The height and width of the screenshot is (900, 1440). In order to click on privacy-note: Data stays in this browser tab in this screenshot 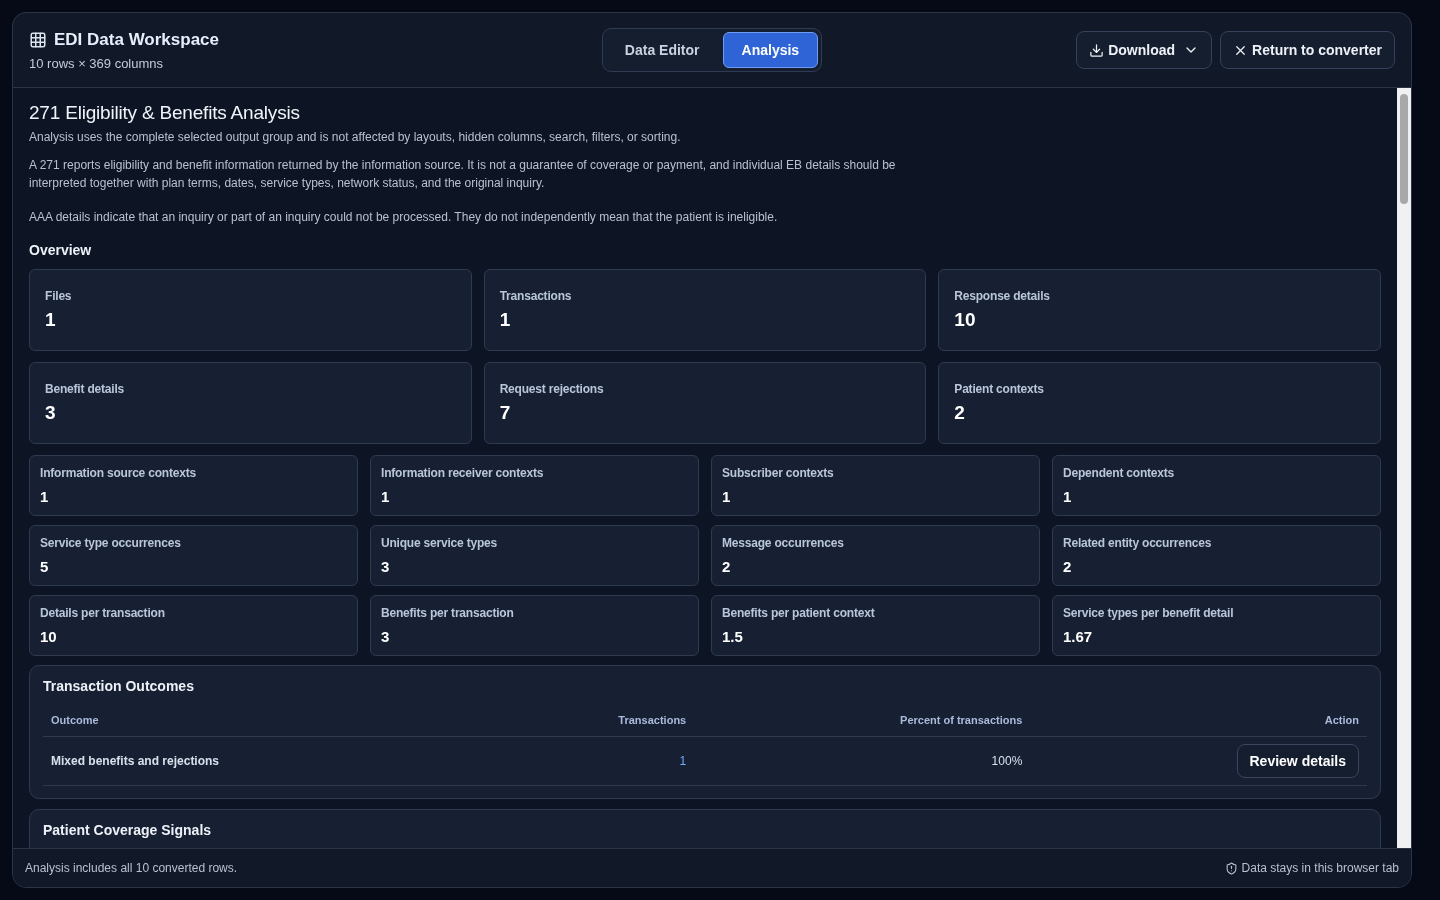, I will do `click(1311, 868)`.